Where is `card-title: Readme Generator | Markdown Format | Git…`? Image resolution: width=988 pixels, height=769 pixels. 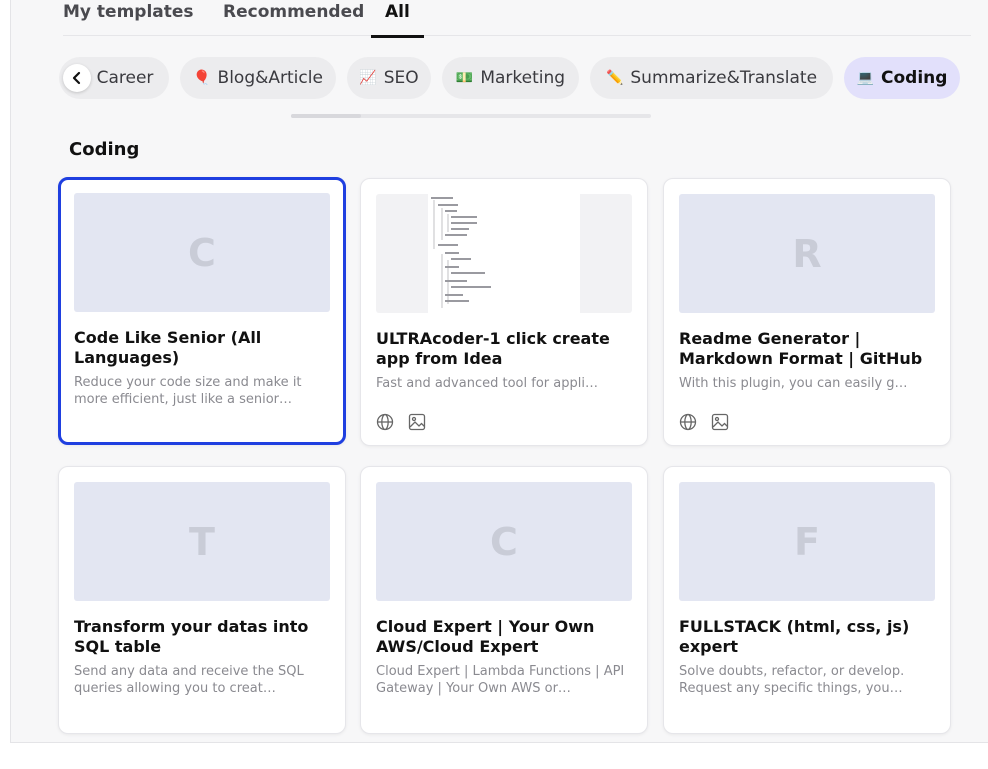 card-title: Readme Generator | Markdown Format | Git… is located at coordinates (801, 348).